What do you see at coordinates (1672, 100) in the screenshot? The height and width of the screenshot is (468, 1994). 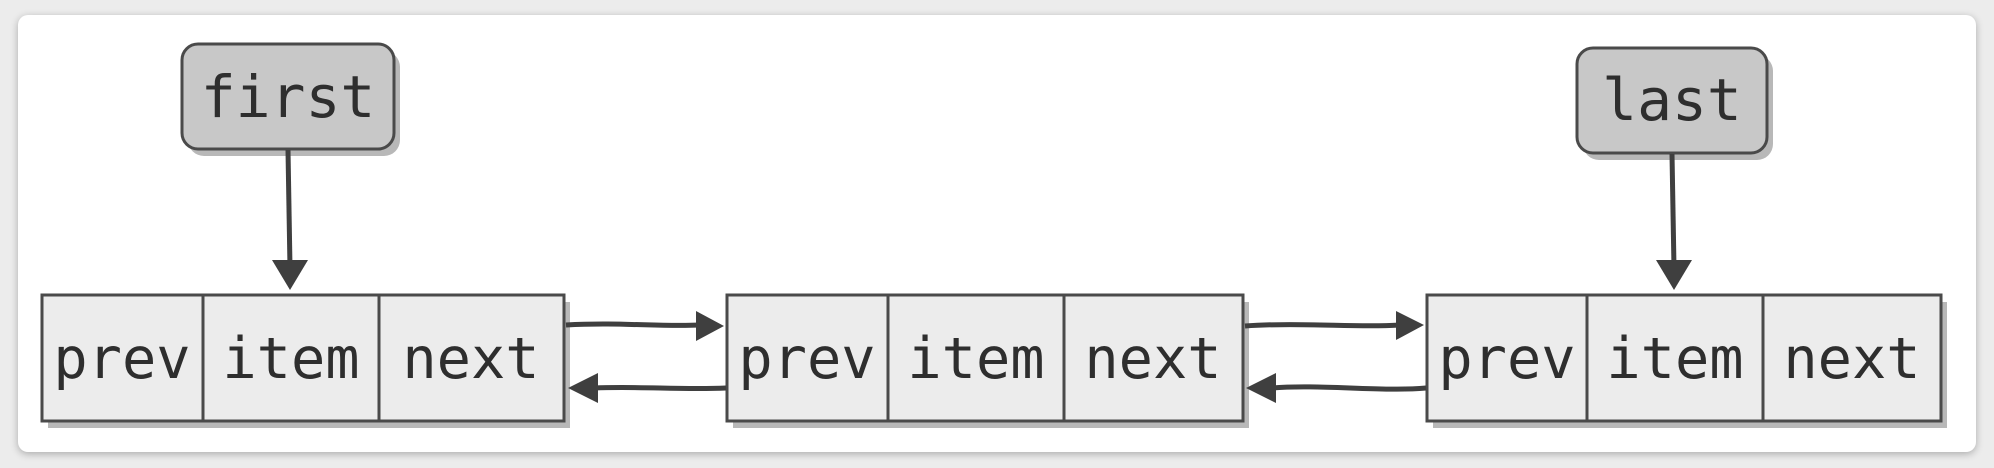 I see `last-pointer-label: last` at bounding box center [1672, 100].